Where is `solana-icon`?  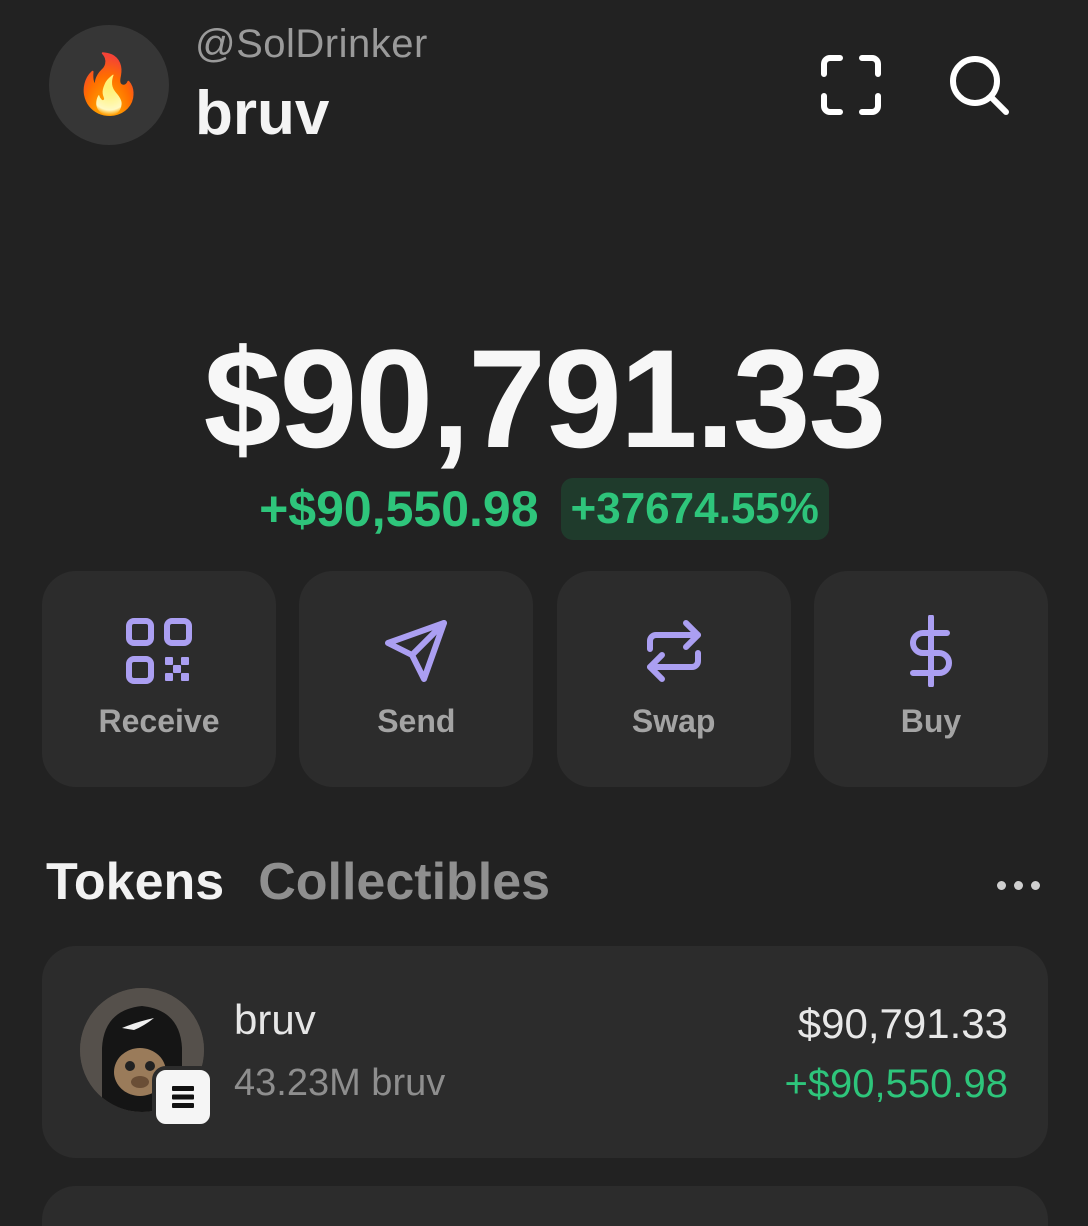
solana-icon is located at coordinates (183, 1097).